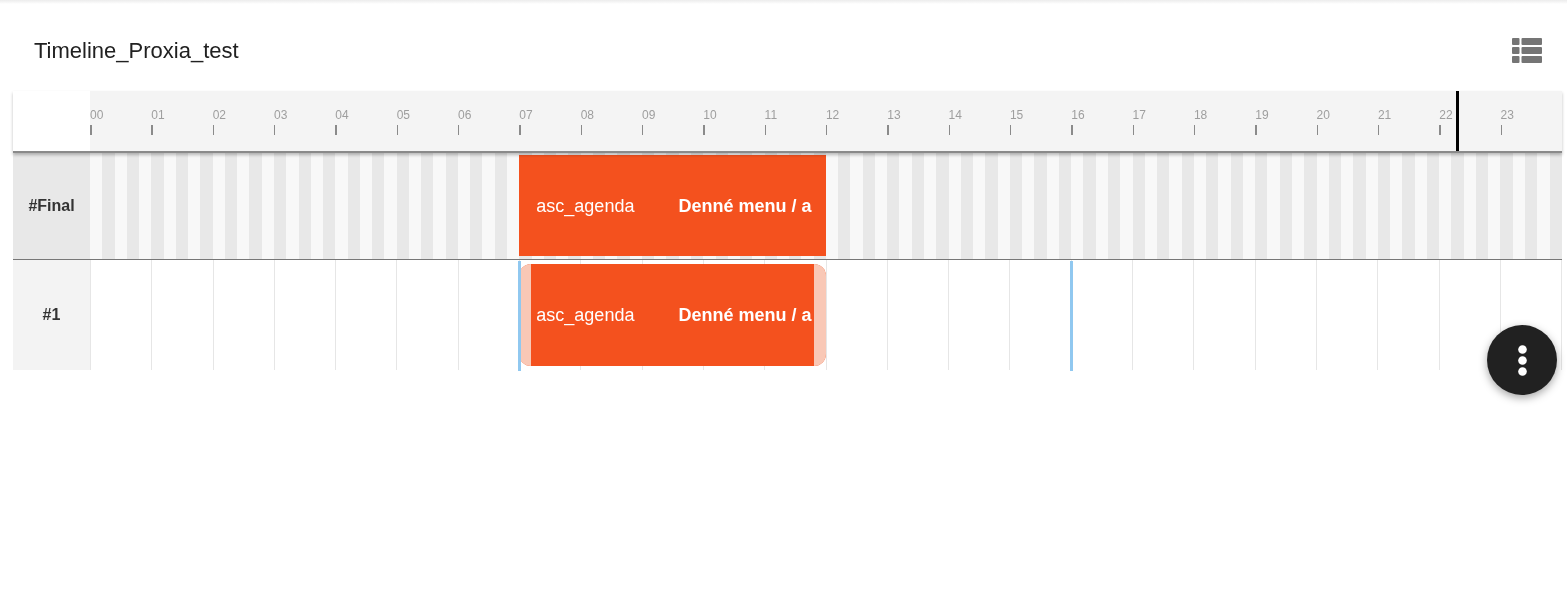  What do you see at coordinates (820, 315) in the screenshot?
I see `resize-handle` at bounding box center [820, 315].